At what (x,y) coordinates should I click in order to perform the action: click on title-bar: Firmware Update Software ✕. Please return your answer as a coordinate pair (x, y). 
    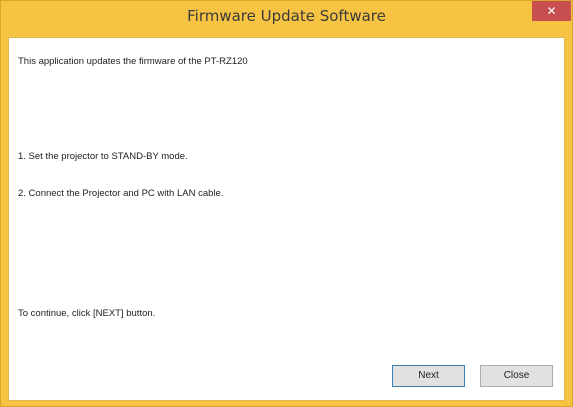
    Looking at the image, I should click on (286, 16).